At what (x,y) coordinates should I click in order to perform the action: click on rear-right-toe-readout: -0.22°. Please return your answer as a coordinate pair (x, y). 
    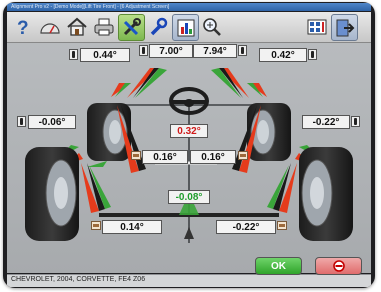
    Looking at the image, I should click on (246, 227).